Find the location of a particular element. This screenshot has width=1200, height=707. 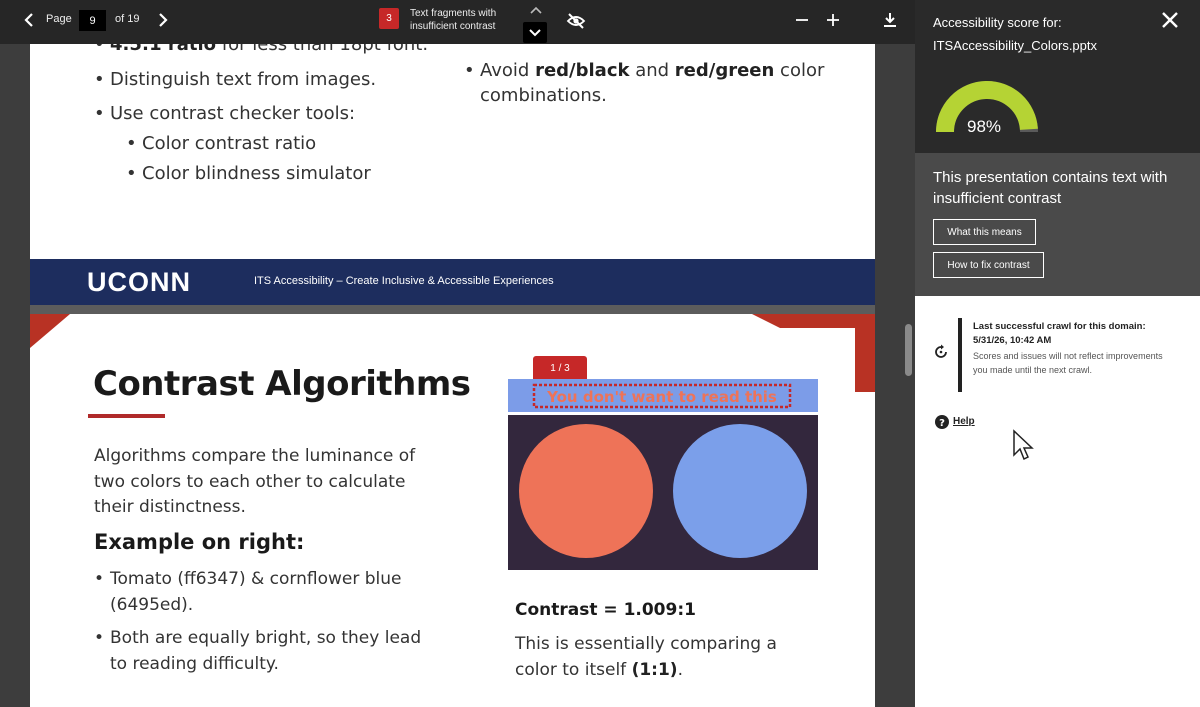

chevron-down-icon is located at coordinates (535, 32).